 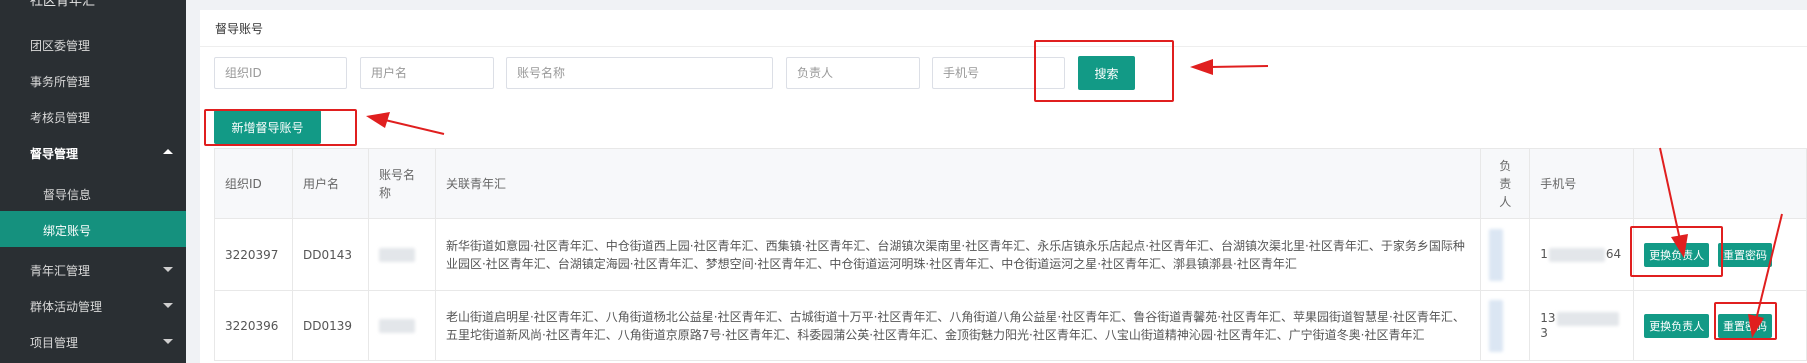 I want to click on sidebar-item-offices: 事务所管理, so click(x=93, y=80).